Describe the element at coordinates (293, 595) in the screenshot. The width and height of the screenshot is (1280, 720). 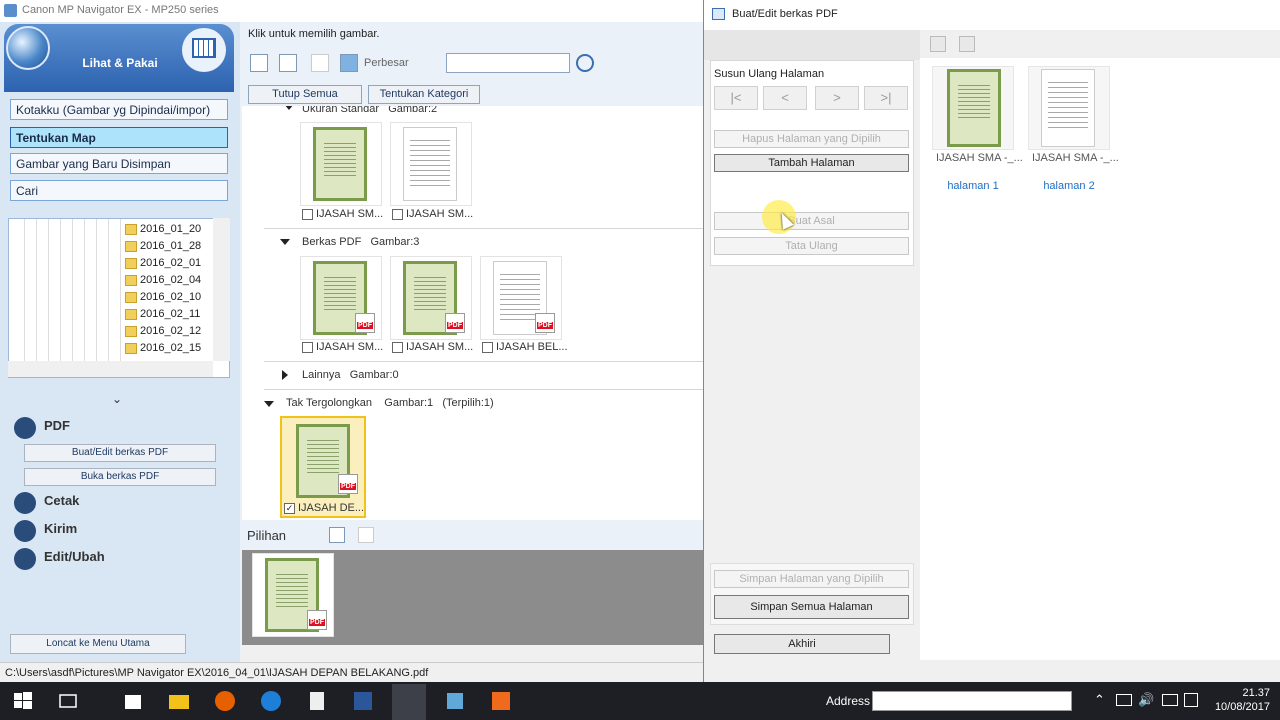
I see `tray-thumbnail` at that location.